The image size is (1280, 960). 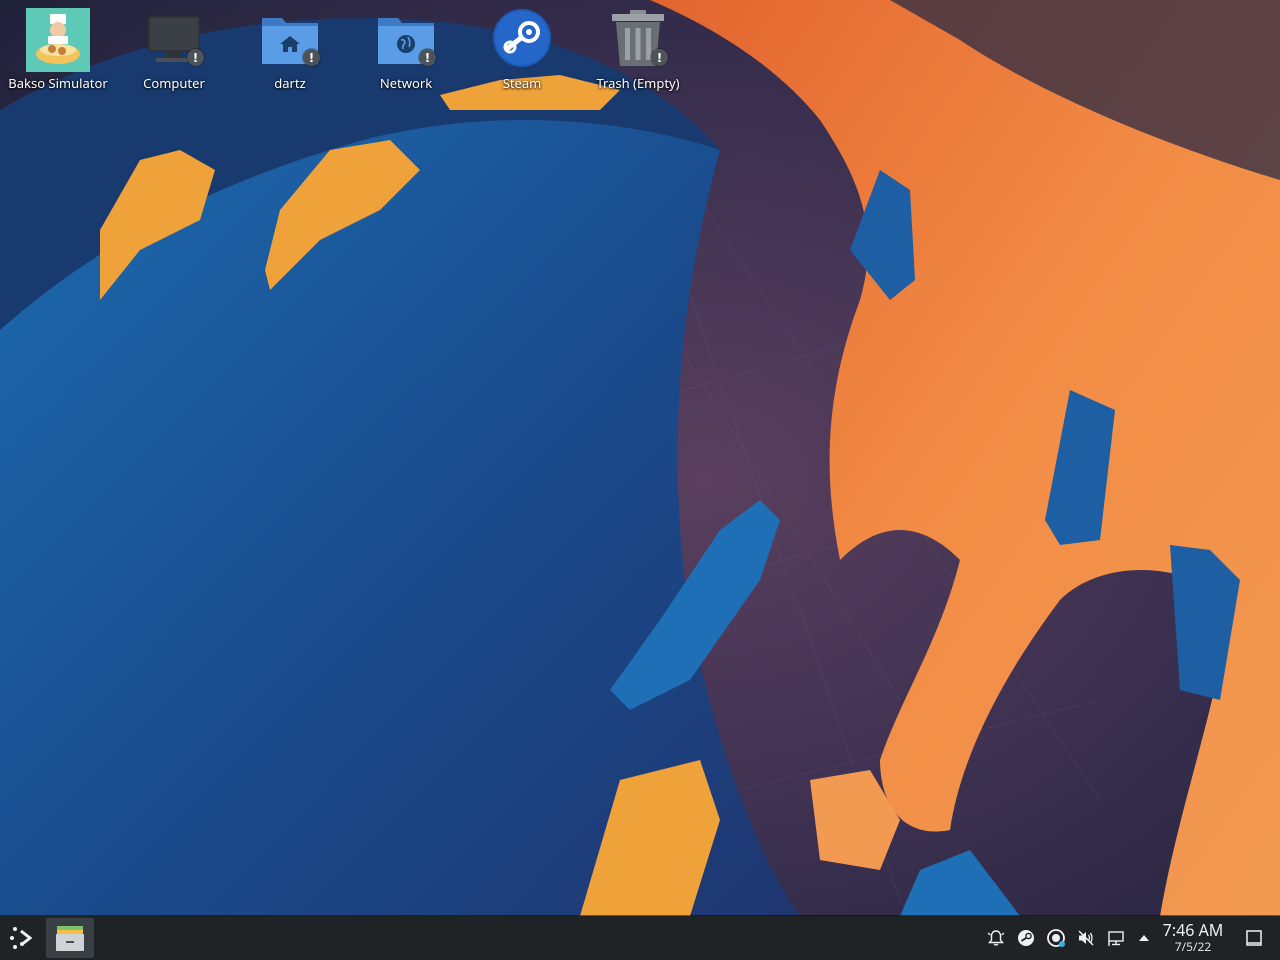 I want to click on network-button, so click(x=1116, y=938).